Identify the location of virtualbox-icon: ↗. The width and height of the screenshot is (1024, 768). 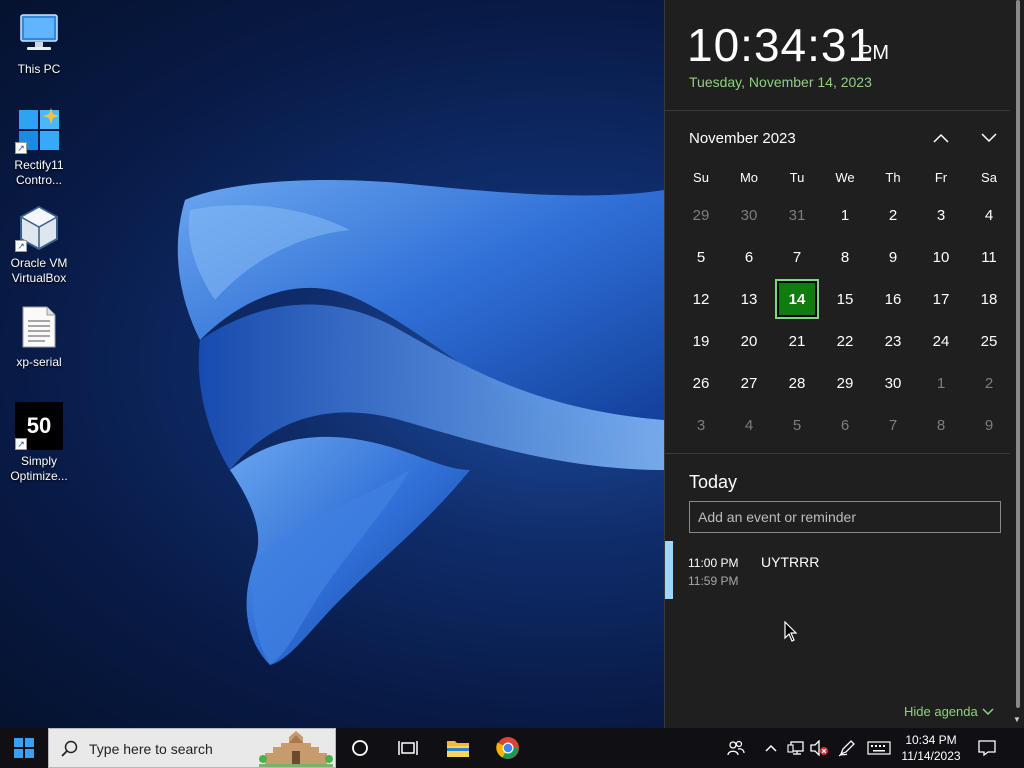
(39, 228).